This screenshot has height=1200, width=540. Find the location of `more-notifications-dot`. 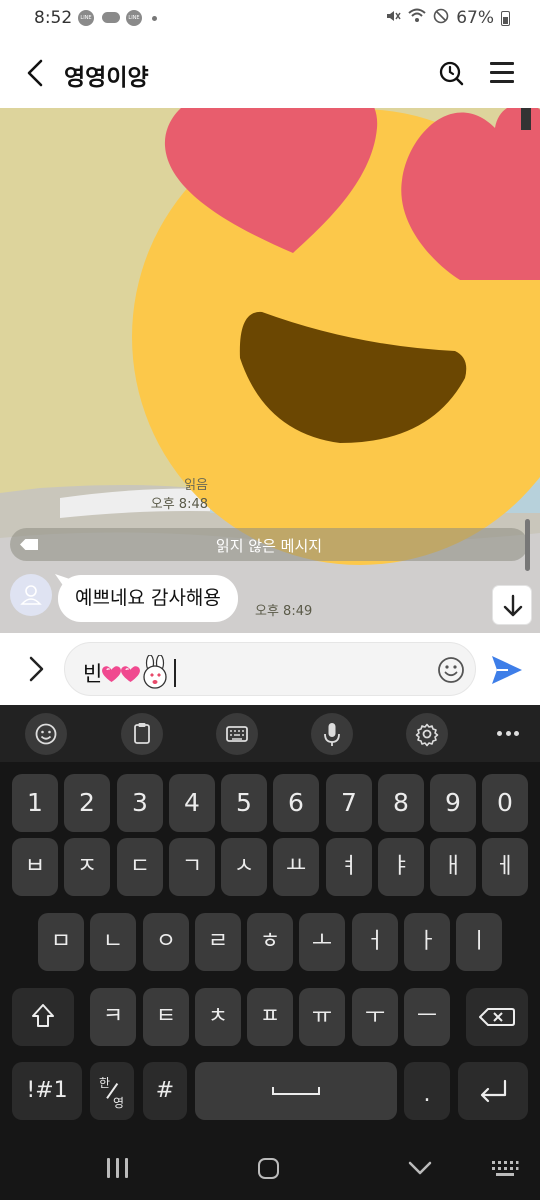

more-notifications-dot is located at coordinates (154, 18).